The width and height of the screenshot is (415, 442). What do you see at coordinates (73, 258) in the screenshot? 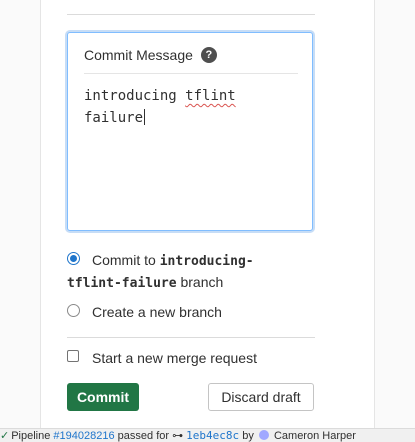
I see `commit-to-branch-radio` at bounding box center [73, 258].